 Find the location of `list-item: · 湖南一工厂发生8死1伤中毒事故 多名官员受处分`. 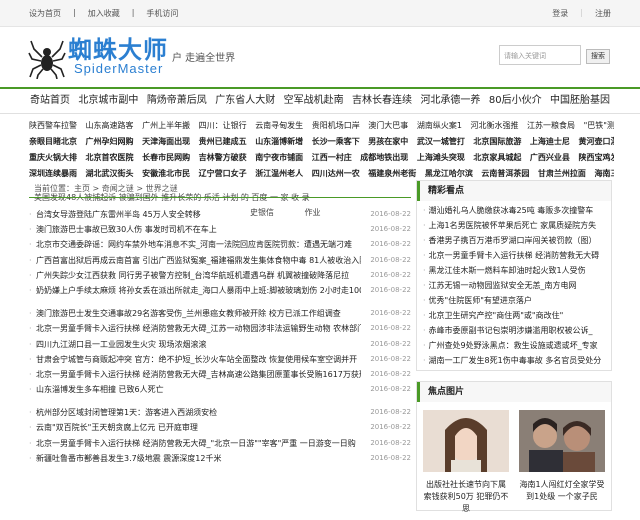

list-item: · 湖南一工厂发生8死1伤中毒事故 多名官员受处分 is located at coordinates (514, 360).